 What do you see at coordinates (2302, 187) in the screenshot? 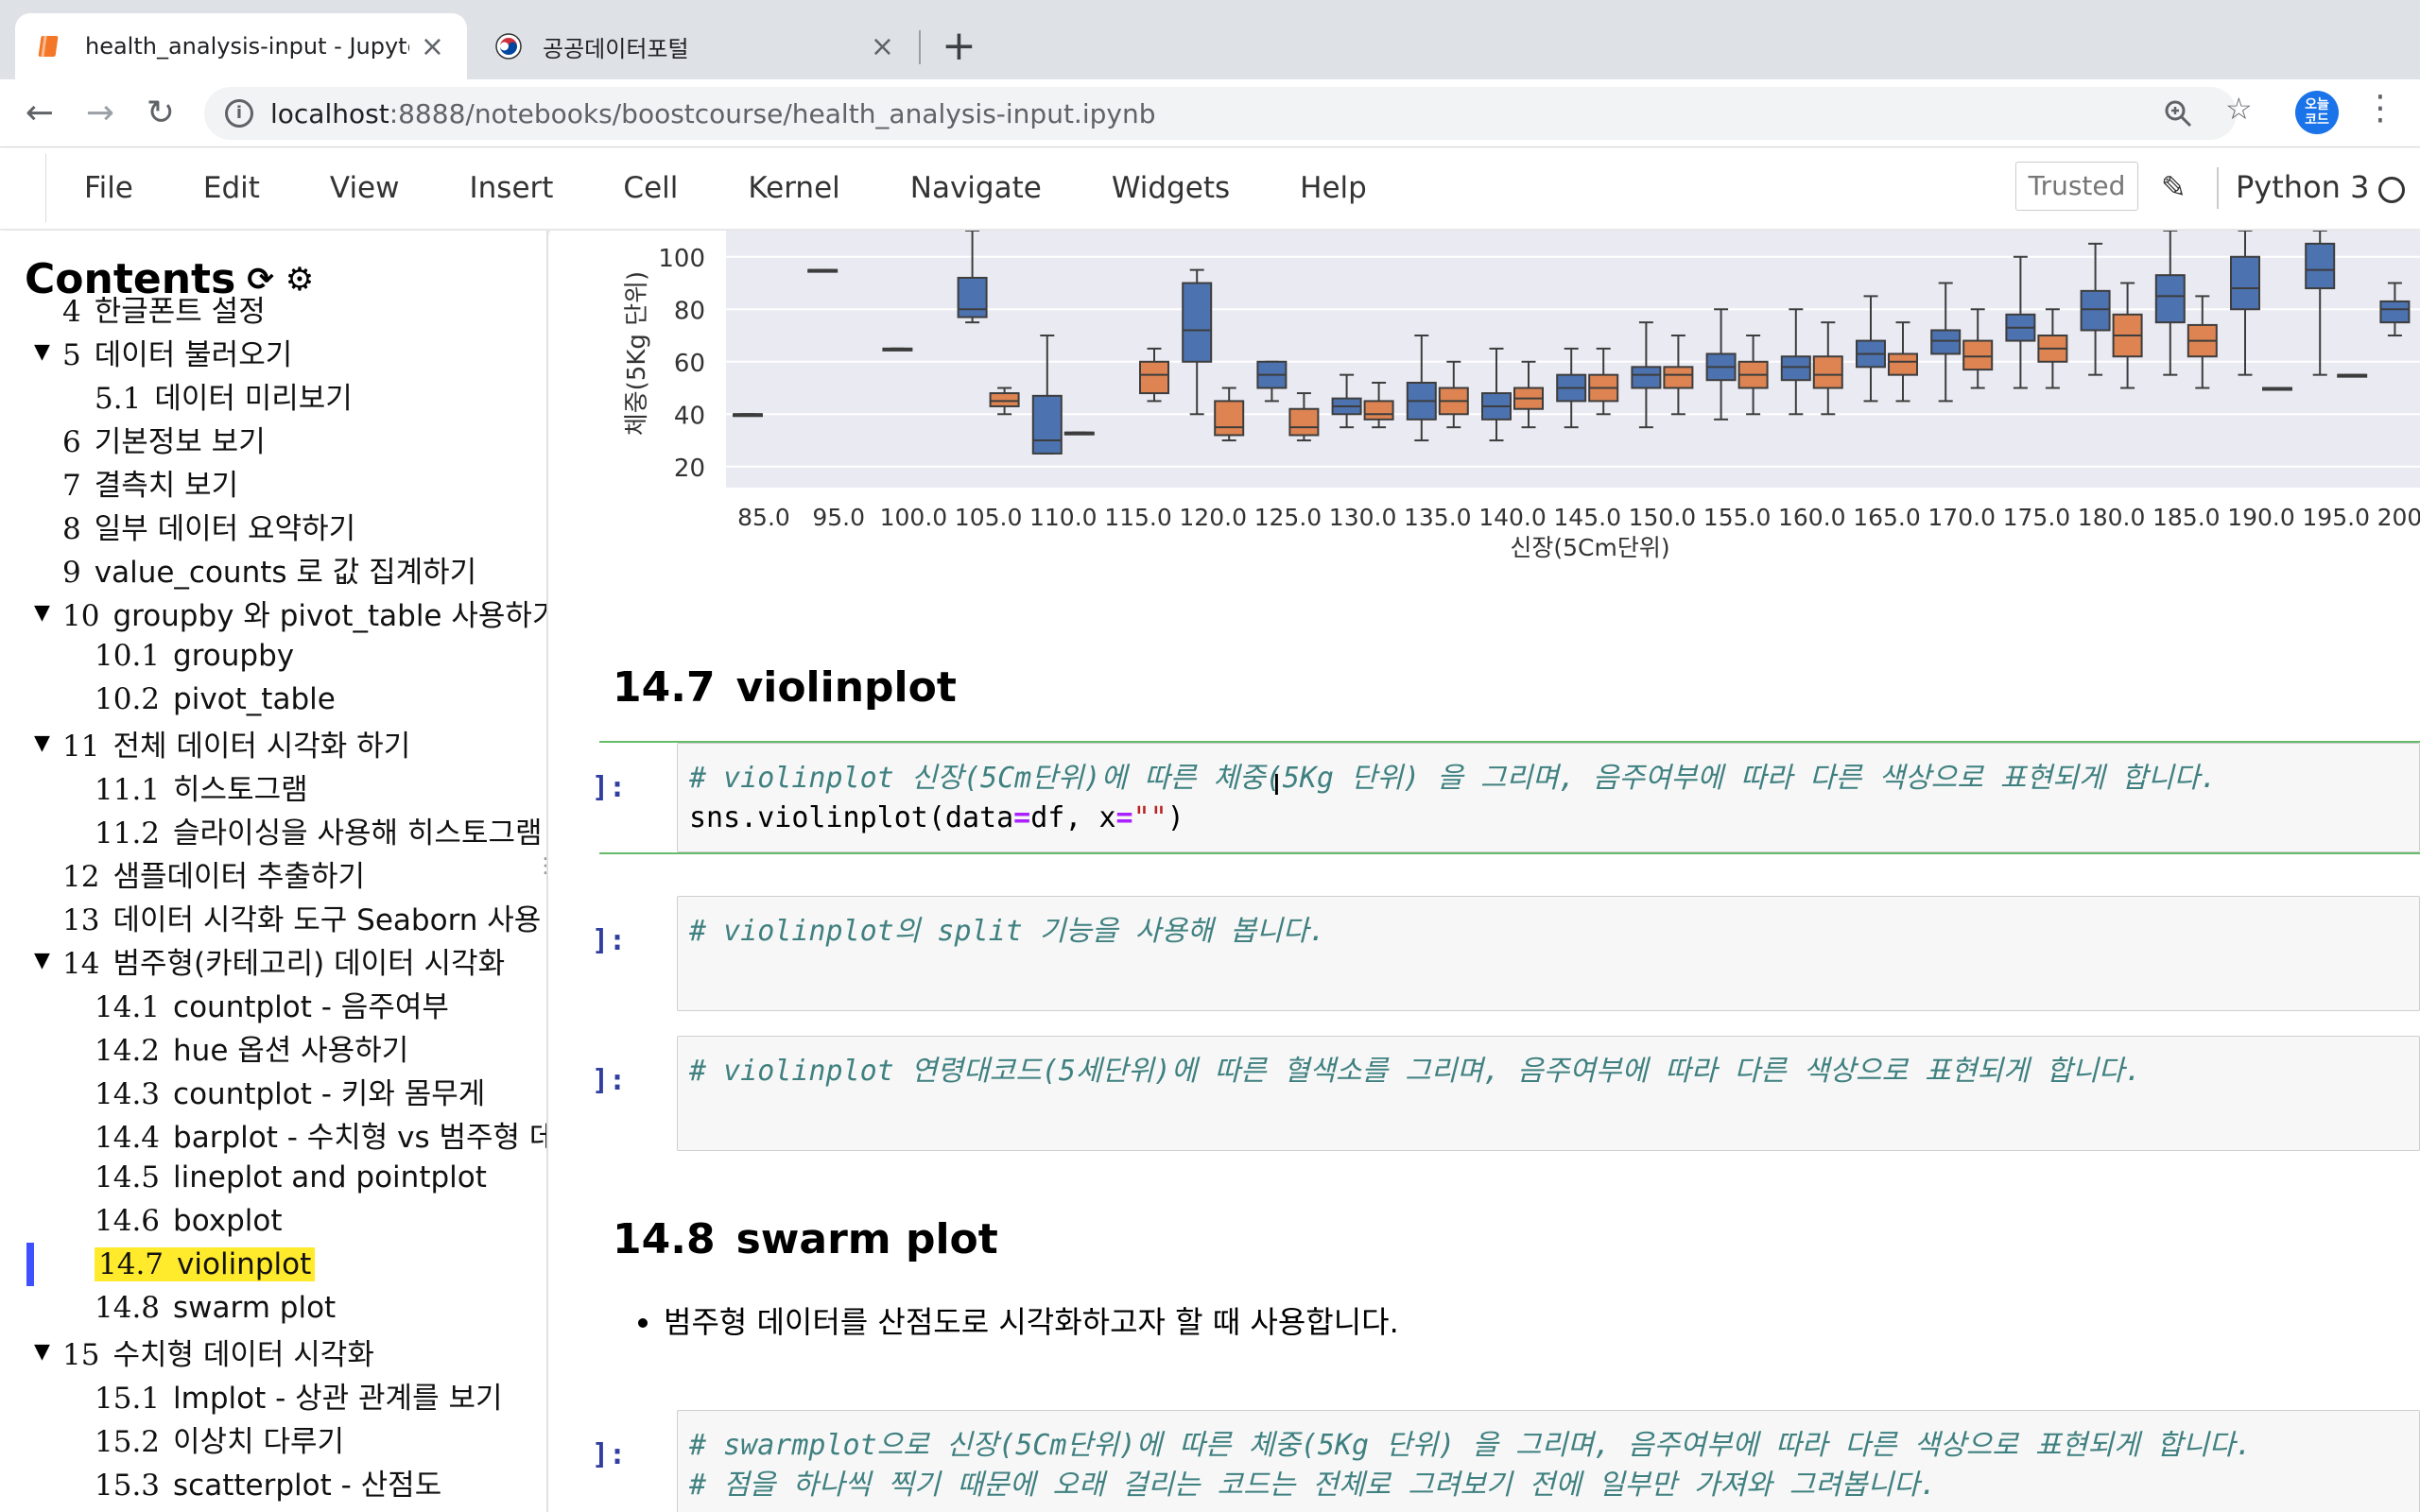
I see `kernel-name: Python 3` at bounding box center [2302, 187].